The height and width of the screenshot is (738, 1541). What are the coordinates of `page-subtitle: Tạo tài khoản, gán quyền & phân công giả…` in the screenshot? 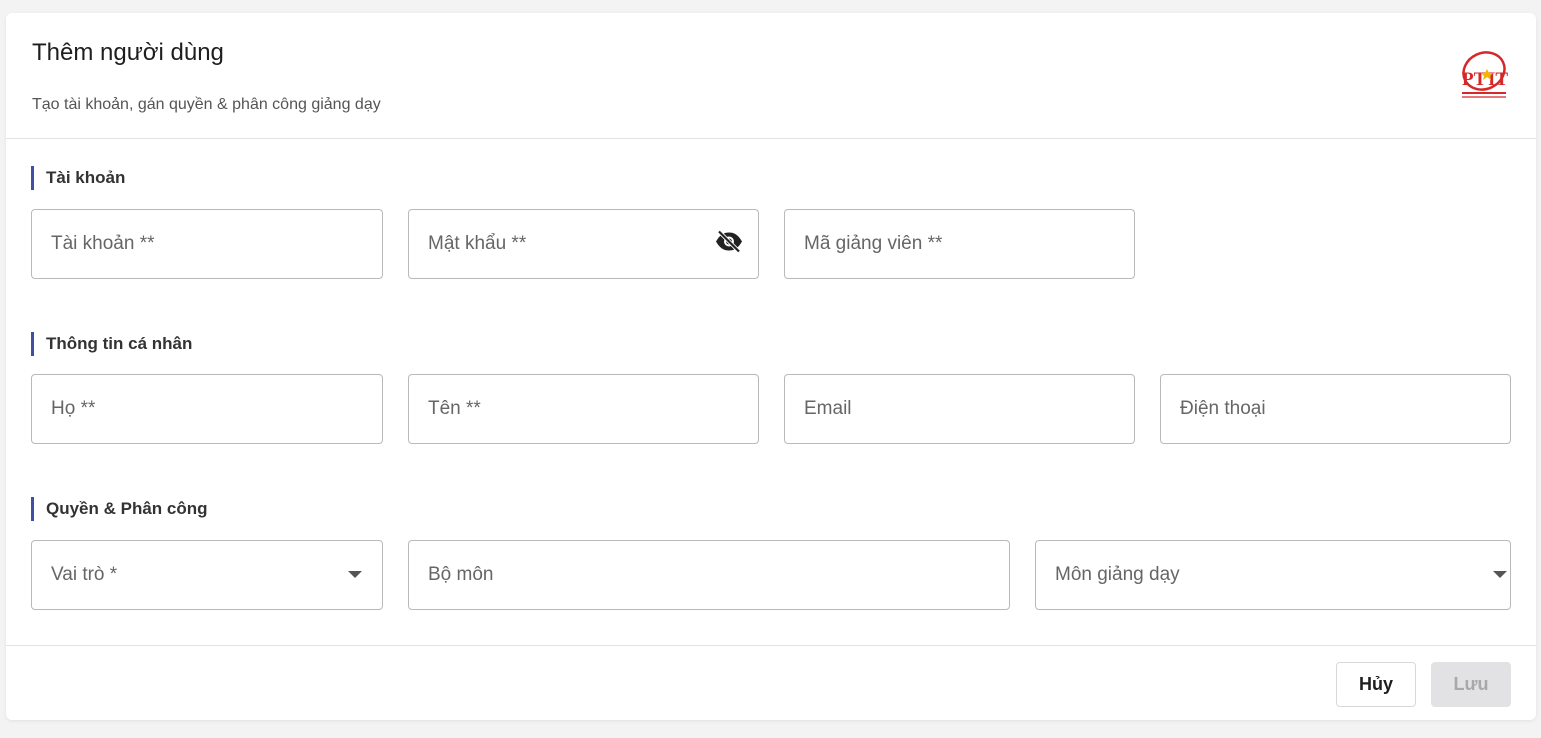 It's located at (206, 104).